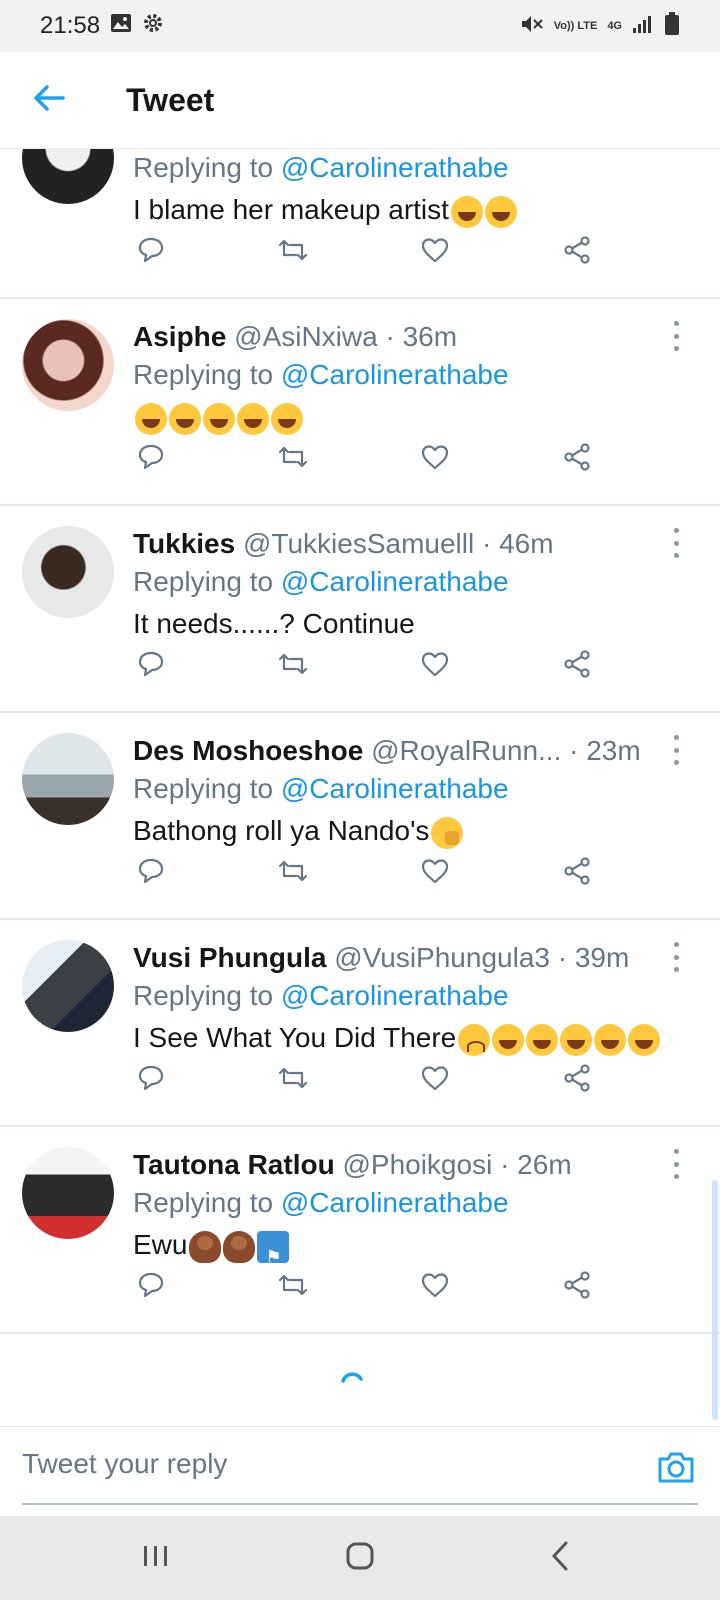 This screenshot has height=1600, width=720. What do you see at coordinates (281, 830) in the screenshot?
I see `tweet-text-body: Bathong roll ya Nando's` at bounding box center [281, 830].